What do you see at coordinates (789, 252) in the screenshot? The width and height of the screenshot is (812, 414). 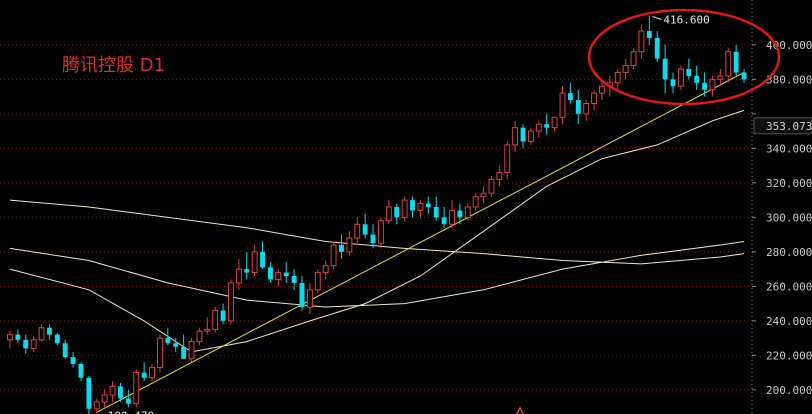 I see `tick-label: 280.000` at bounding box center [789, 252].